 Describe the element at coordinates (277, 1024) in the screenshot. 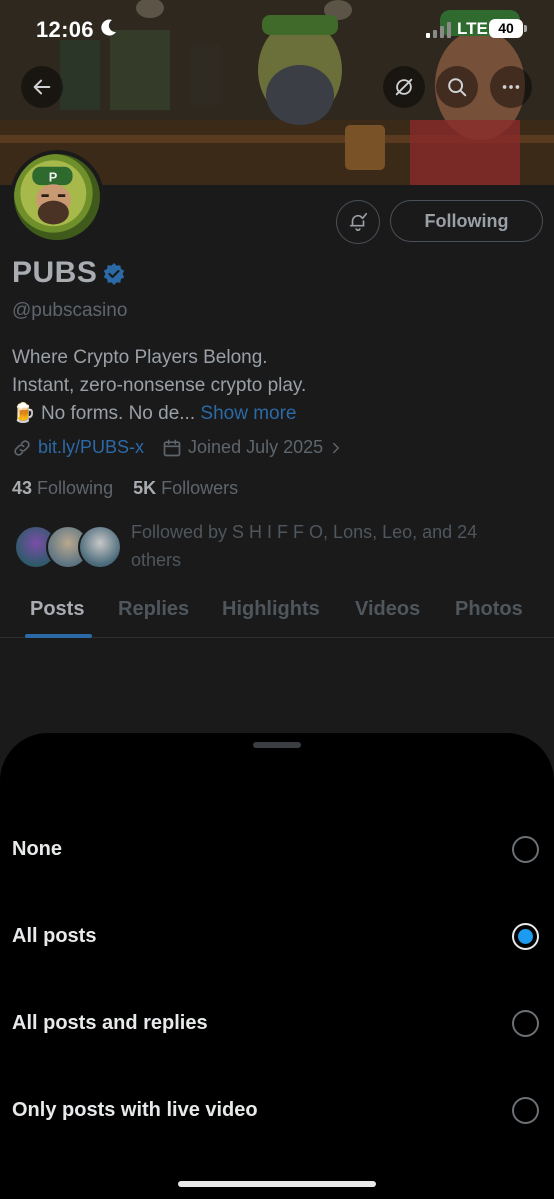

I see `option-all-posts-and-replies: All posts and replies` at that location.